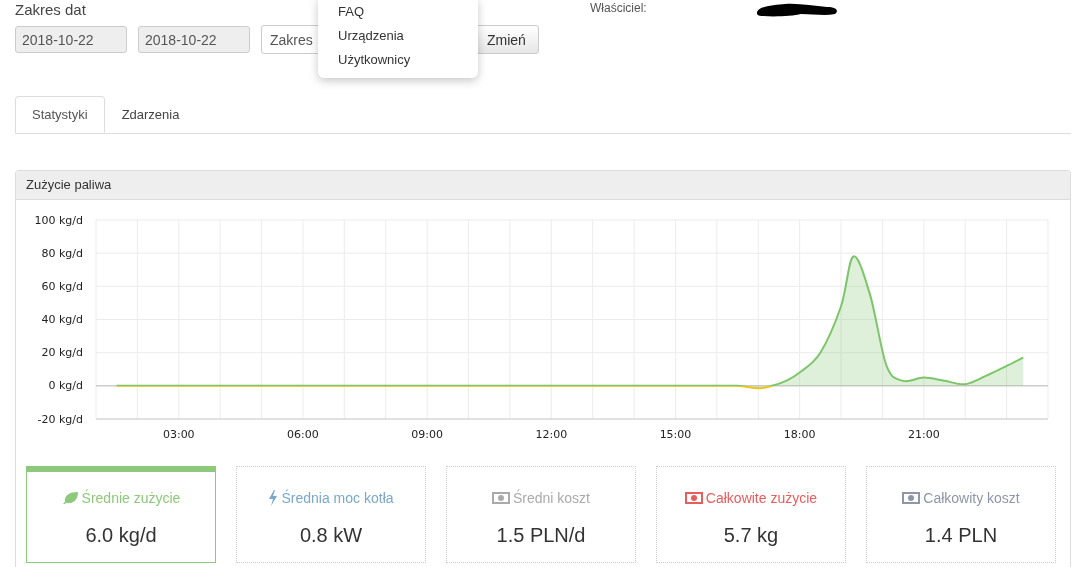 The height and width of the screenshot is (567, 1075). I want to click on stat-card: Całkowity koszt 1.4 PLN, so click(961, 514).